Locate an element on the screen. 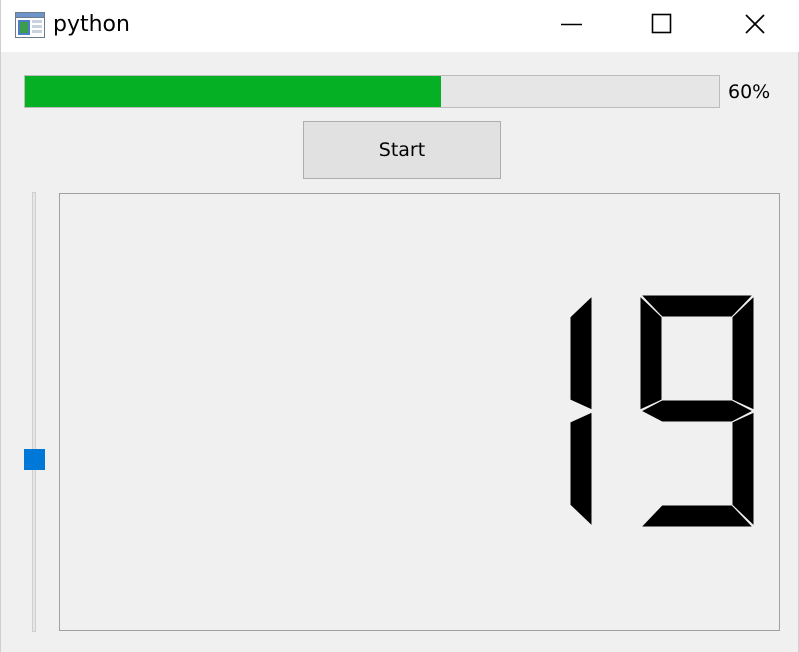 The width and height of the screenshot is (799, 652). python-app-icon is located at coordinates (30, 25).